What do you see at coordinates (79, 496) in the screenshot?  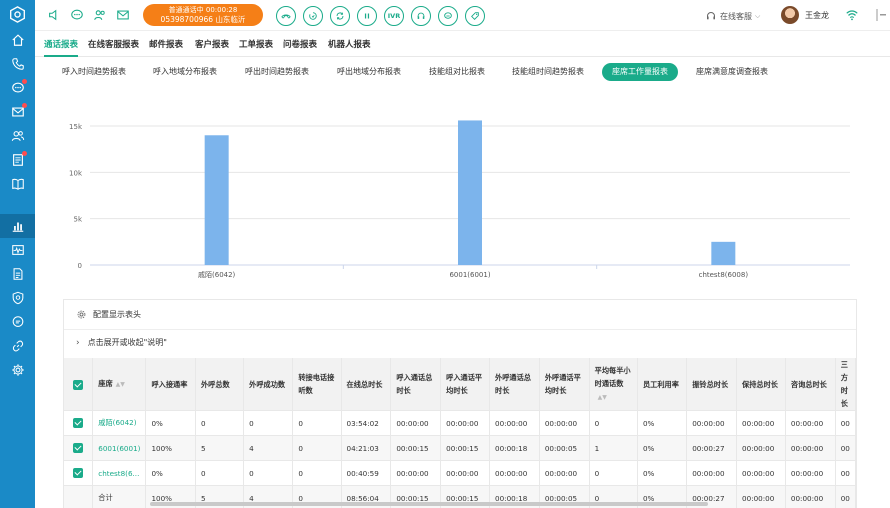 I see `table-cell` at bounding box center [79, 496].